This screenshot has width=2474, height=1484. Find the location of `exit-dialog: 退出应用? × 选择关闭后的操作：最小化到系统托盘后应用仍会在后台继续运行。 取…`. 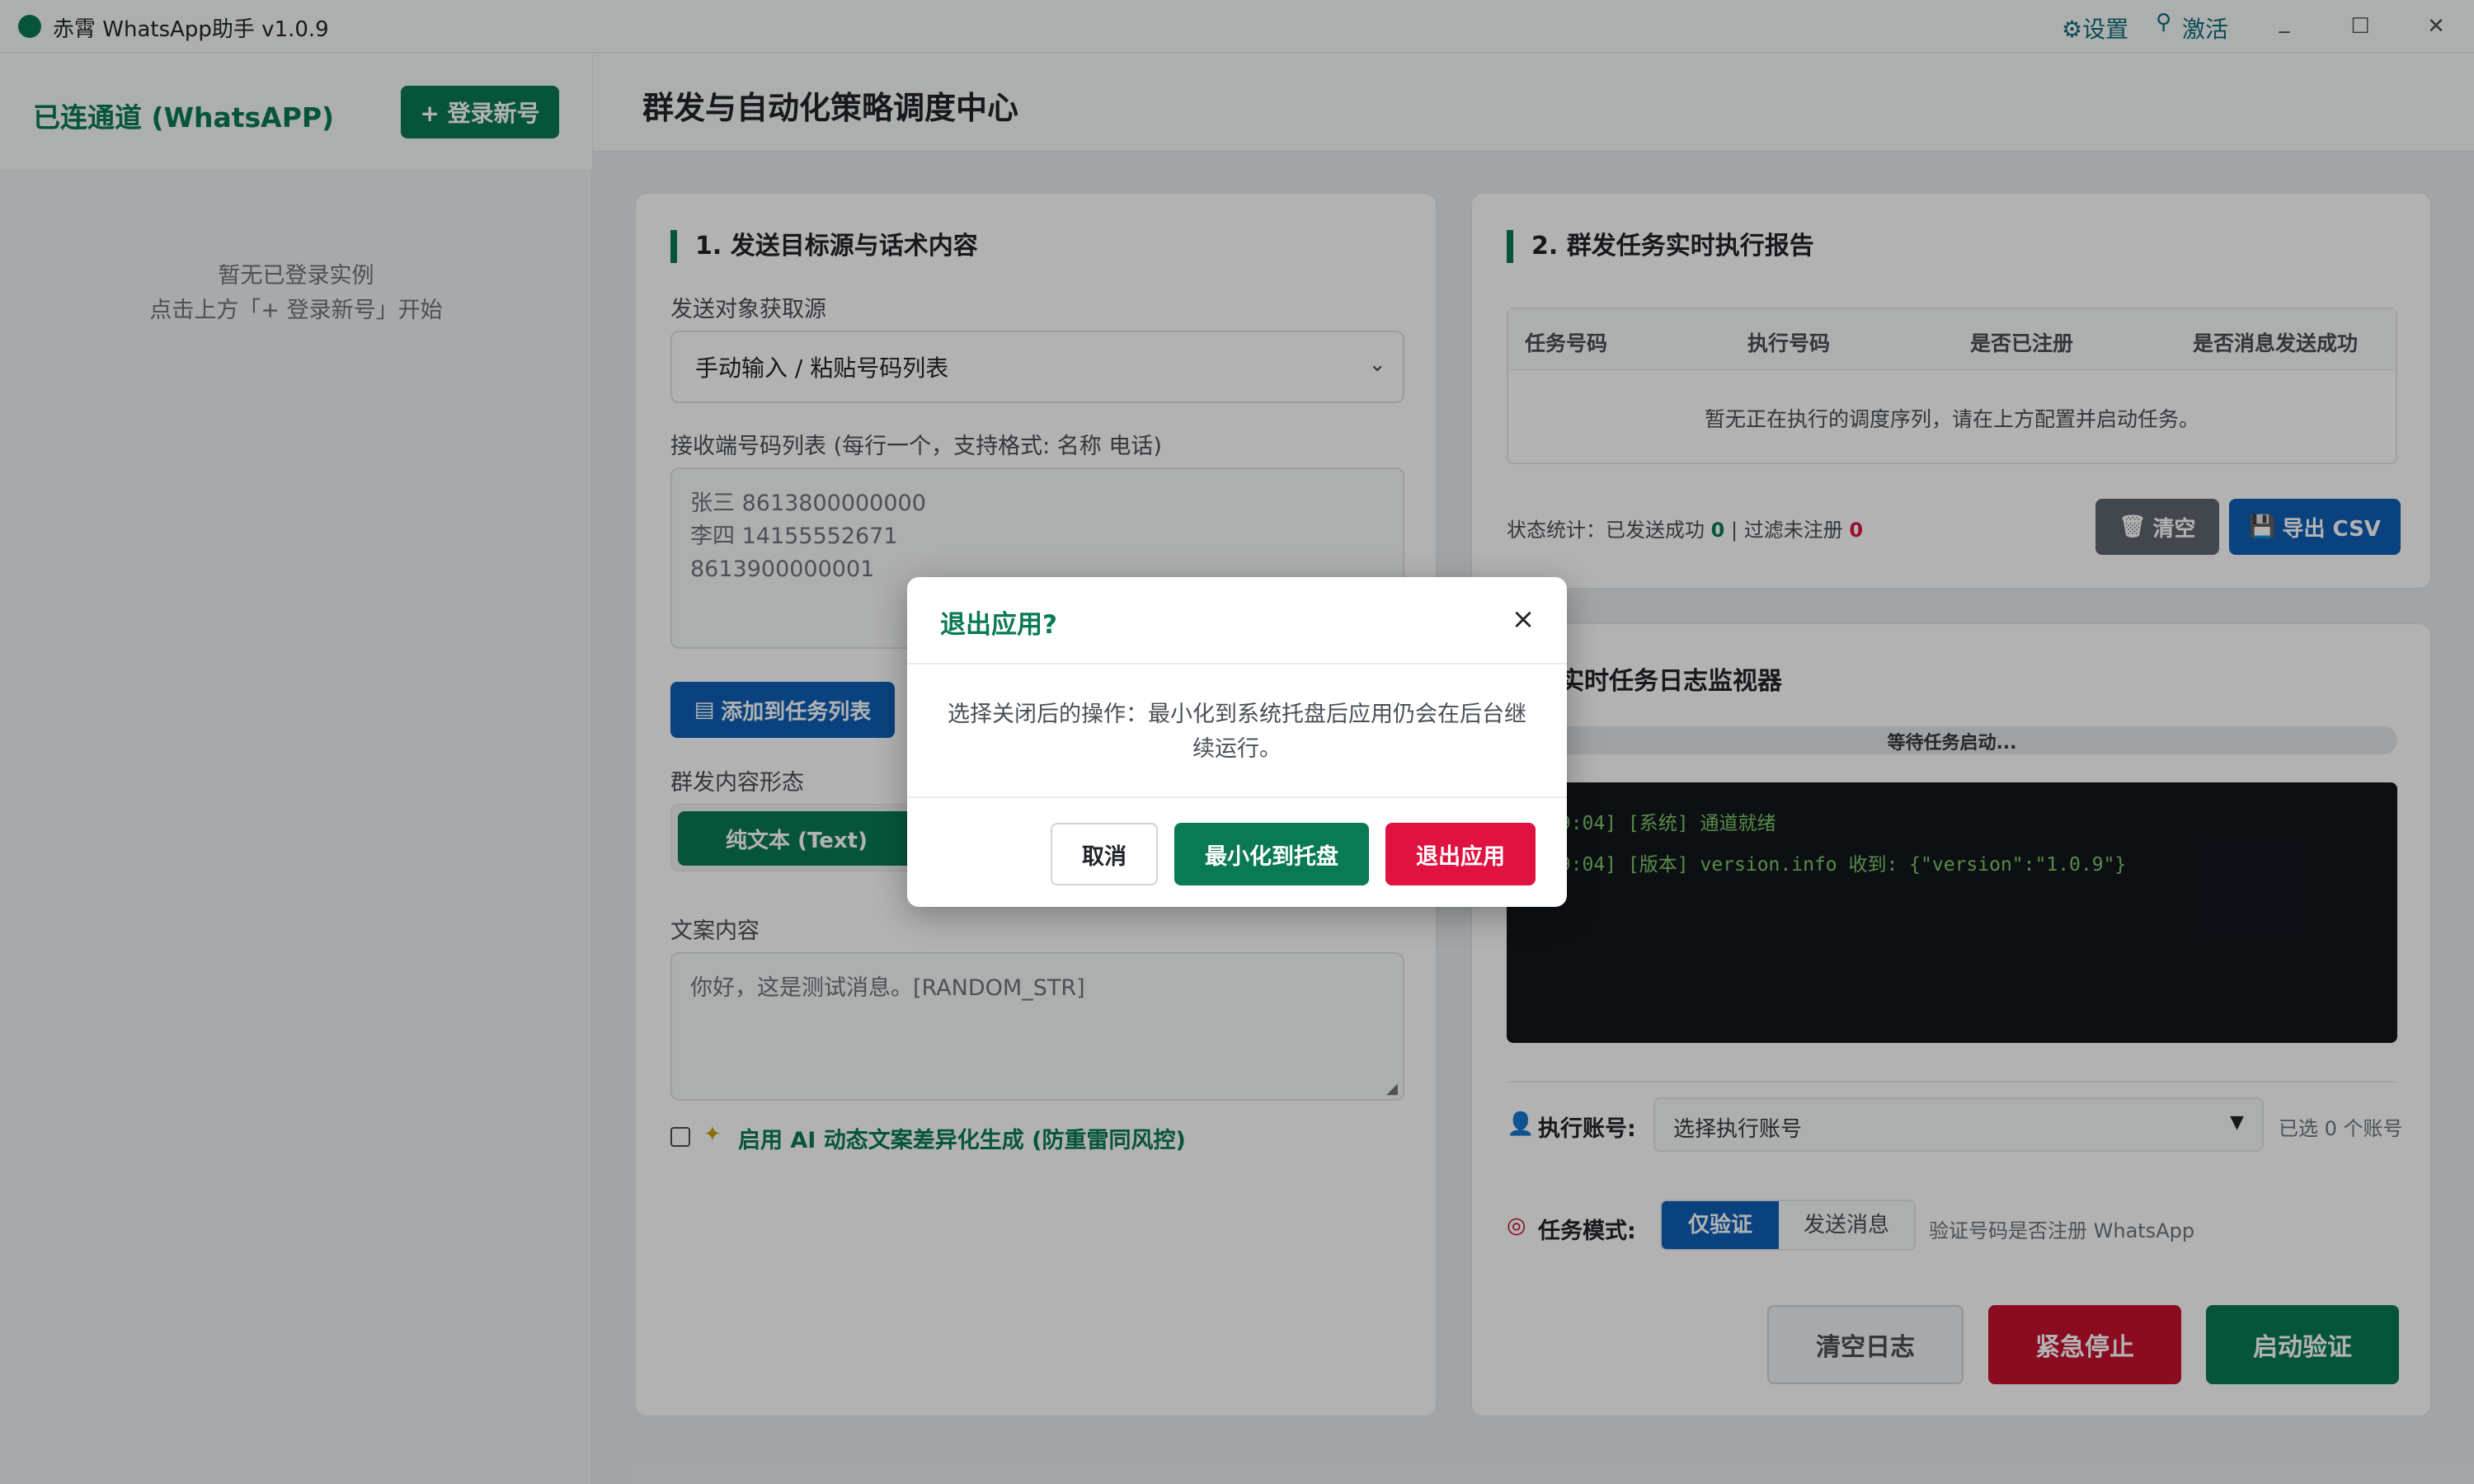

exit-dialog: 退出应用? × 选择关闭后的操作：最小化到系统托盘后应用仍会在后台继续运行。 取… is located at coordinates (1237, 742).